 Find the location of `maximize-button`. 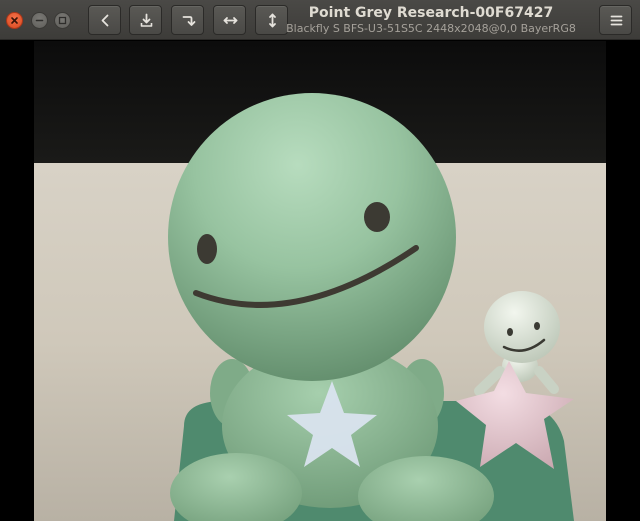

maximize-button is located at coordinates (62, 20).